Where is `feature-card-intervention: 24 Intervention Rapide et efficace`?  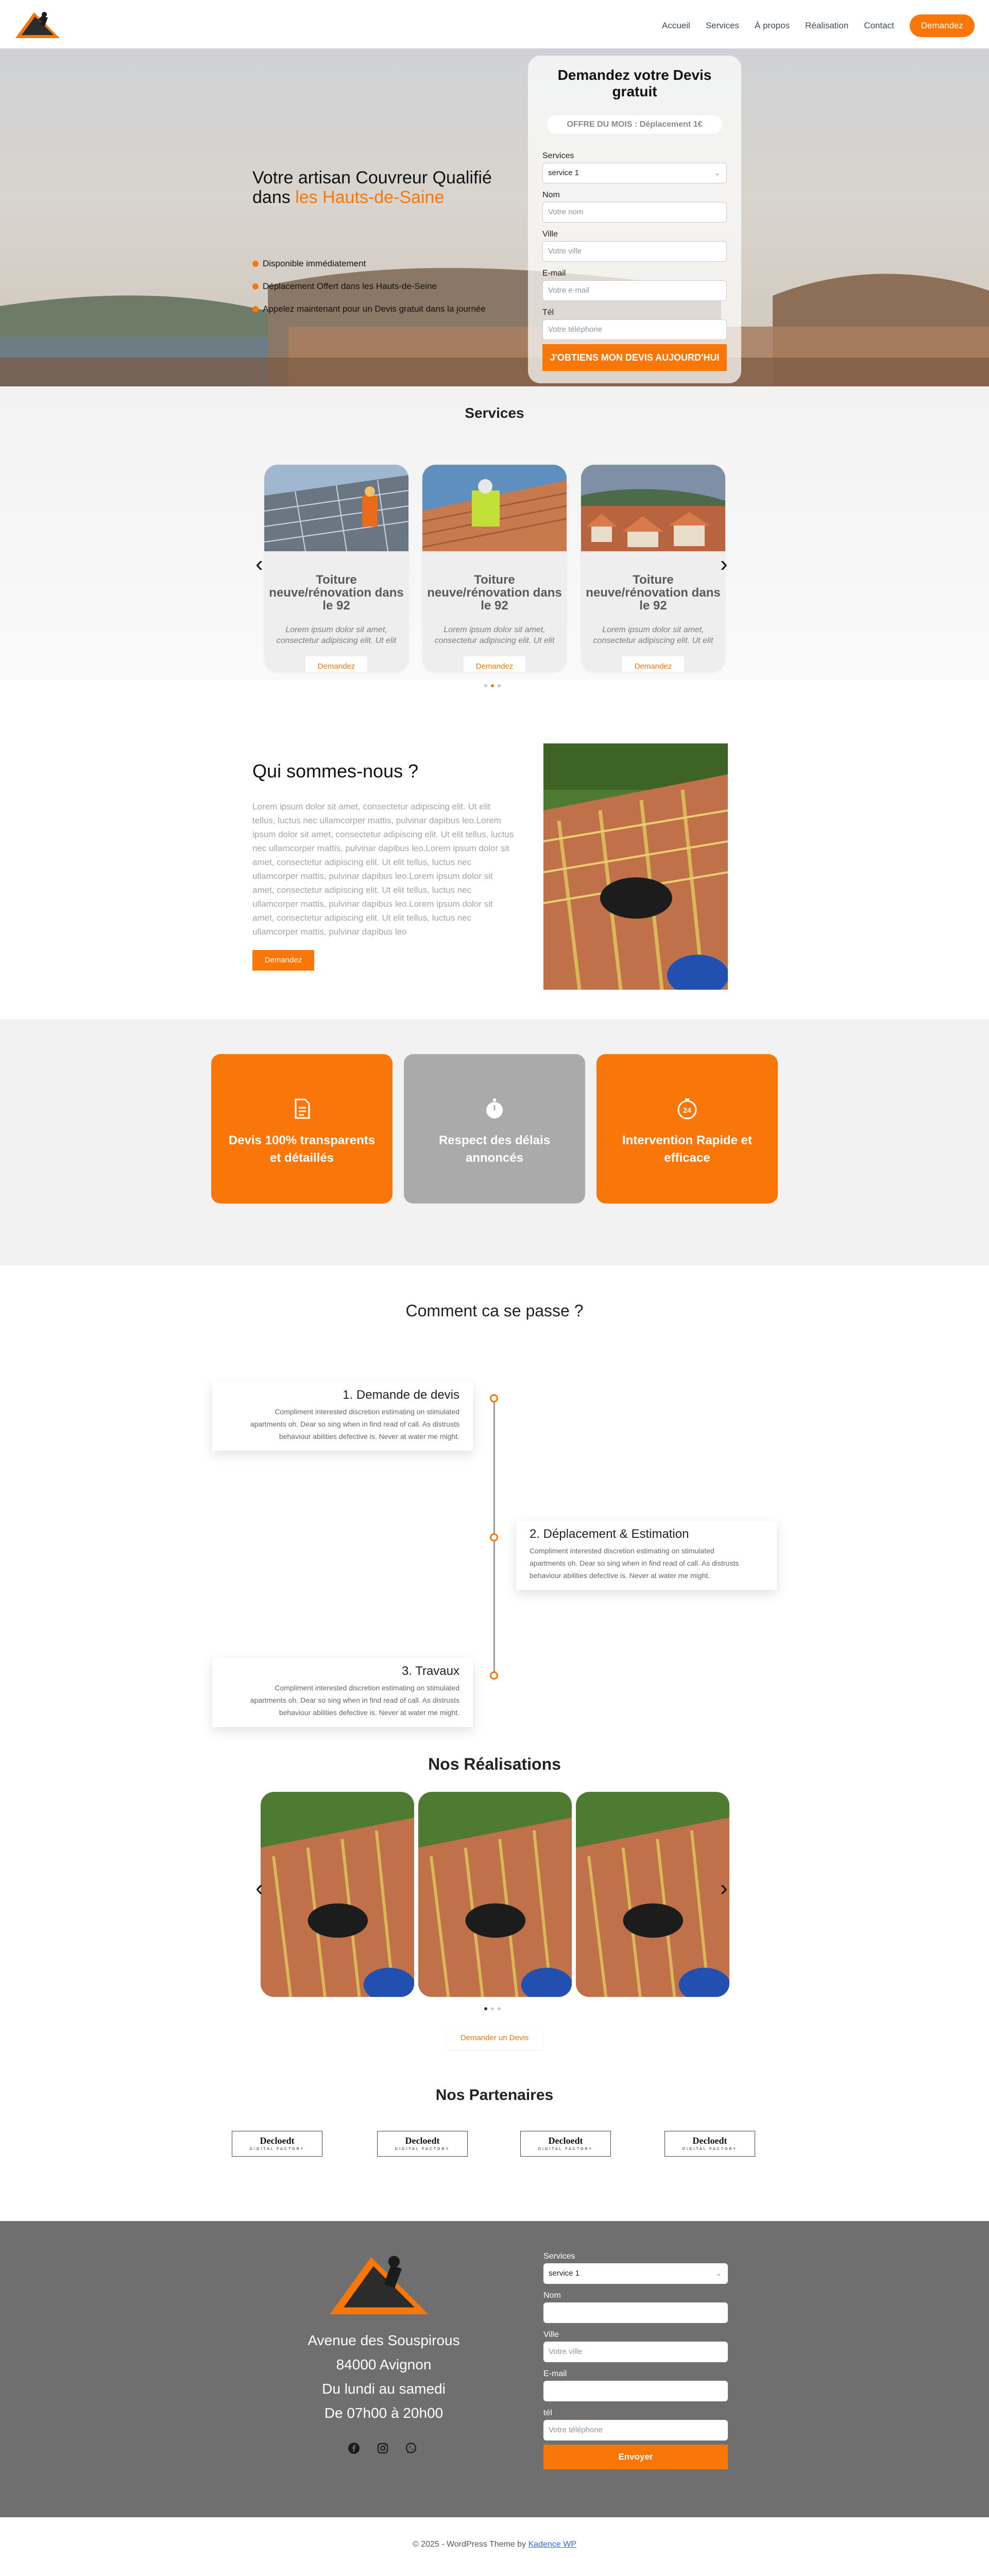
feature-card-intervention: 24 Intervention Rapide et efficace is located at coordinates (687, 1129).